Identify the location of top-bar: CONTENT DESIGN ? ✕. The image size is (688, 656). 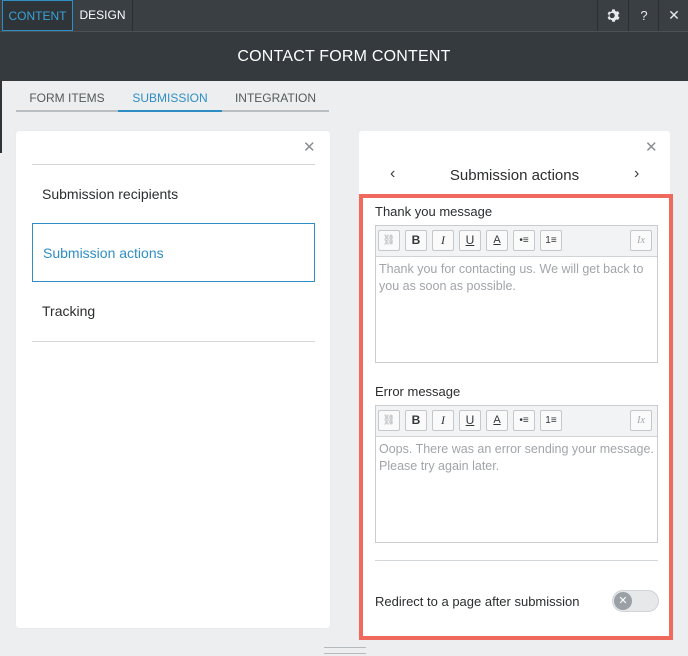
(344, 15).